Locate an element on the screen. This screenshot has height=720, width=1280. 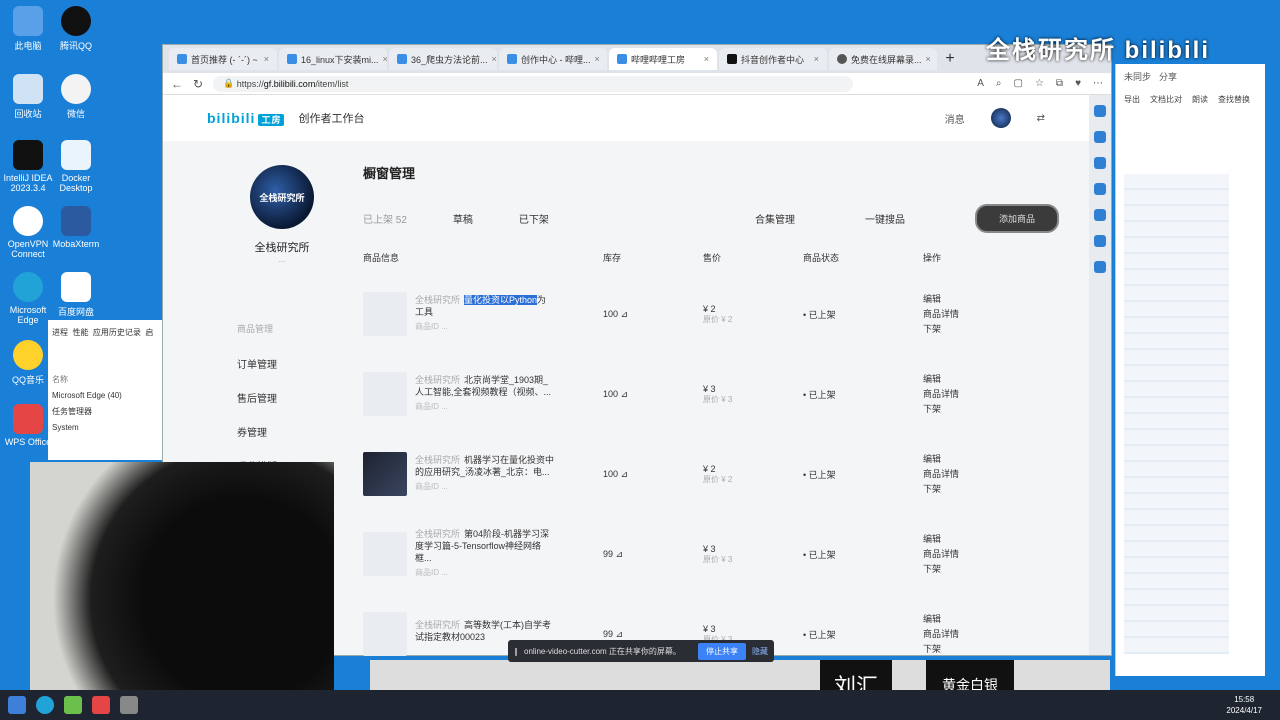
outlook-icon is located at coordinates (1100, 241).